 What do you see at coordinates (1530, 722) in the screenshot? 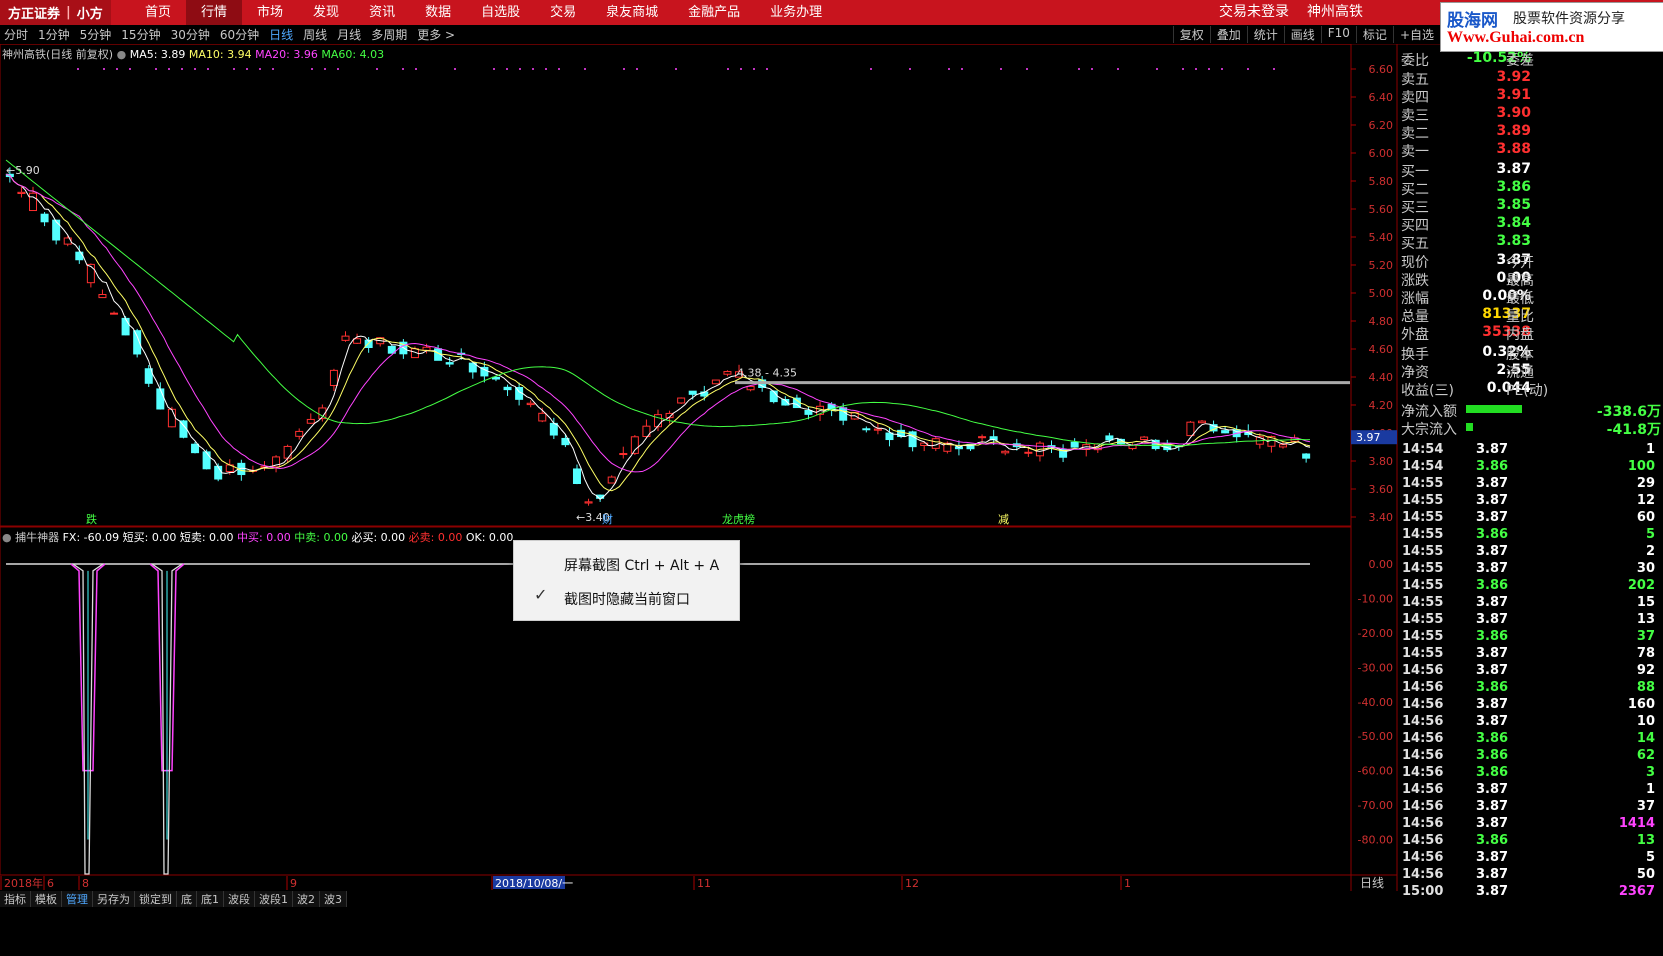
I see `tick-row: 14:56 3.87 10` at bounding box center [1530, 722].